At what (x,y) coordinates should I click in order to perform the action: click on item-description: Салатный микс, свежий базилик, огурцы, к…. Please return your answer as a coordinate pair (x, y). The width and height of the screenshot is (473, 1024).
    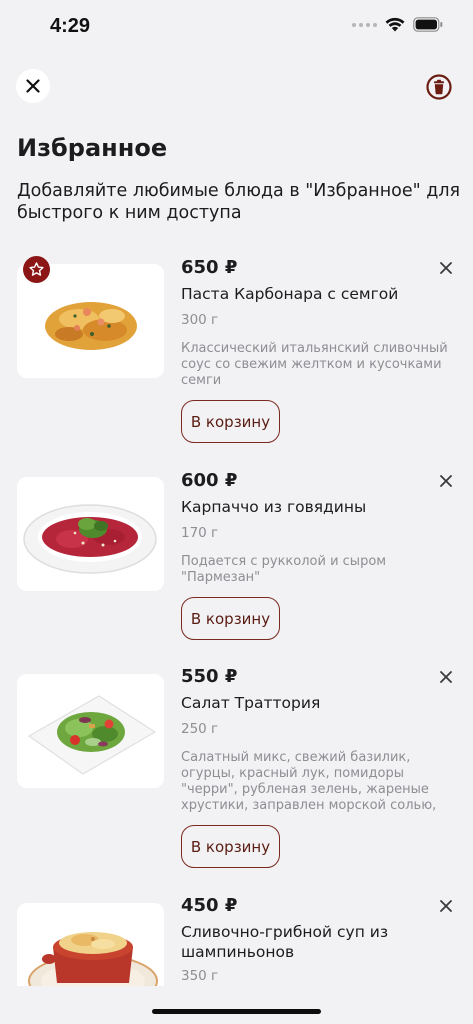
    Looking at the image, I should click on (309, 781).